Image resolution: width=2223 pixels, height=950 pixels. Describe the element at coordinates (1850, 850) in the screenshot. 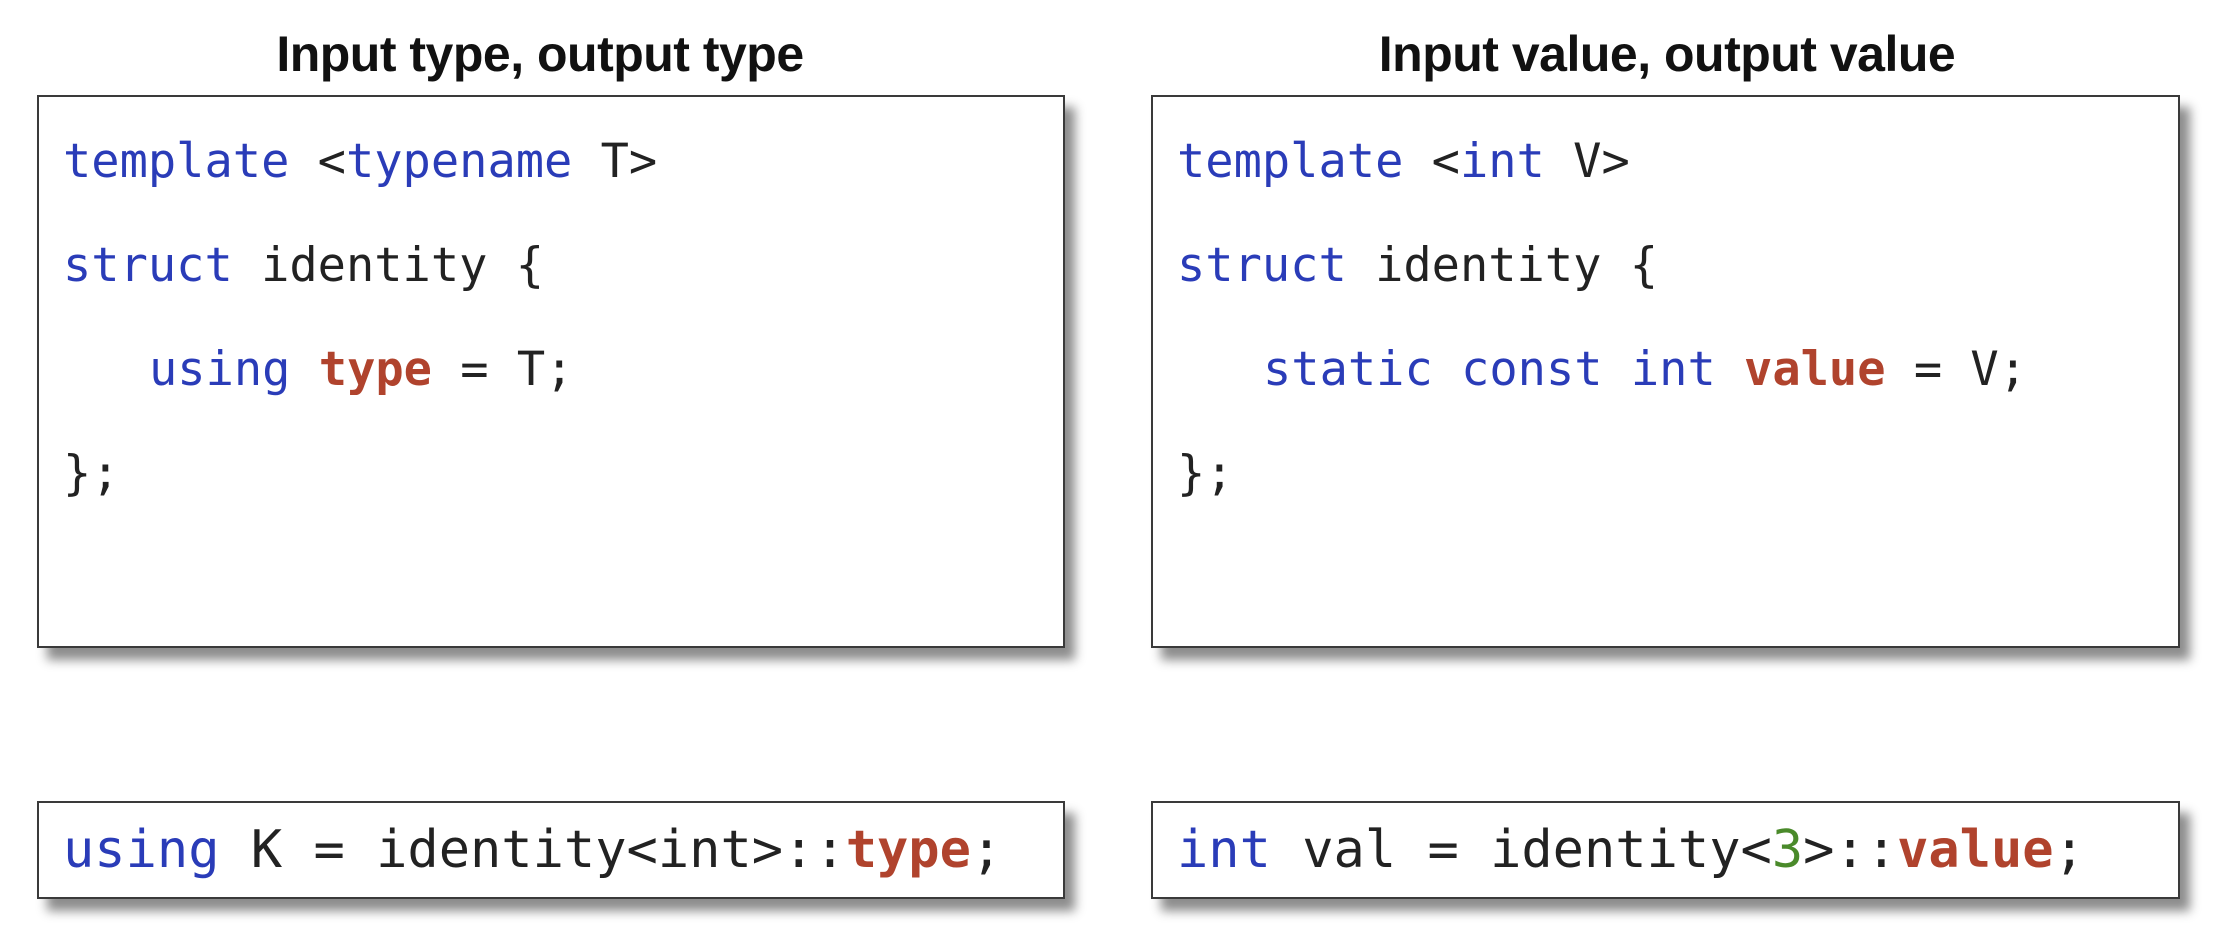

I see `code-text: >::` at that location.